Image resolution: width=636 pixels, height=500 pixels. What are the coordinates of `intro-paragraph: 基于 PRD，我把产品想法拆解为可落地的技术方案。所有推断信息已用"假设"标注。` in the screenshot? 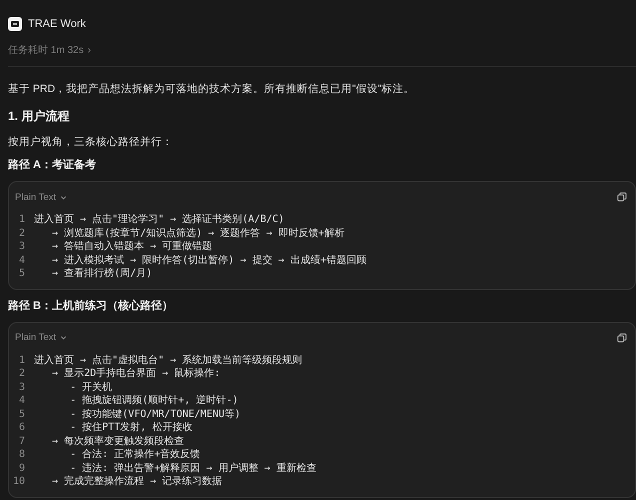 It's located at (212, 89).